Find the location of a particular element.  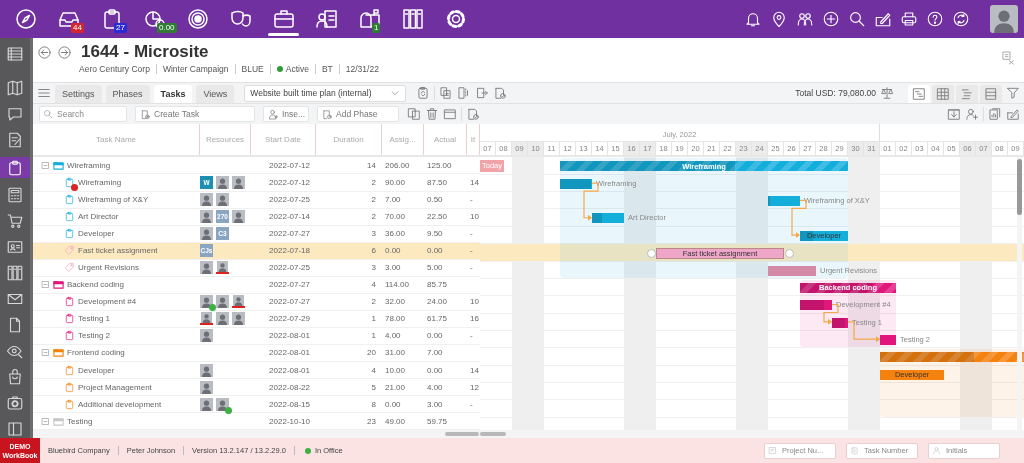

documents-icon is located at coordinates (446, 93).